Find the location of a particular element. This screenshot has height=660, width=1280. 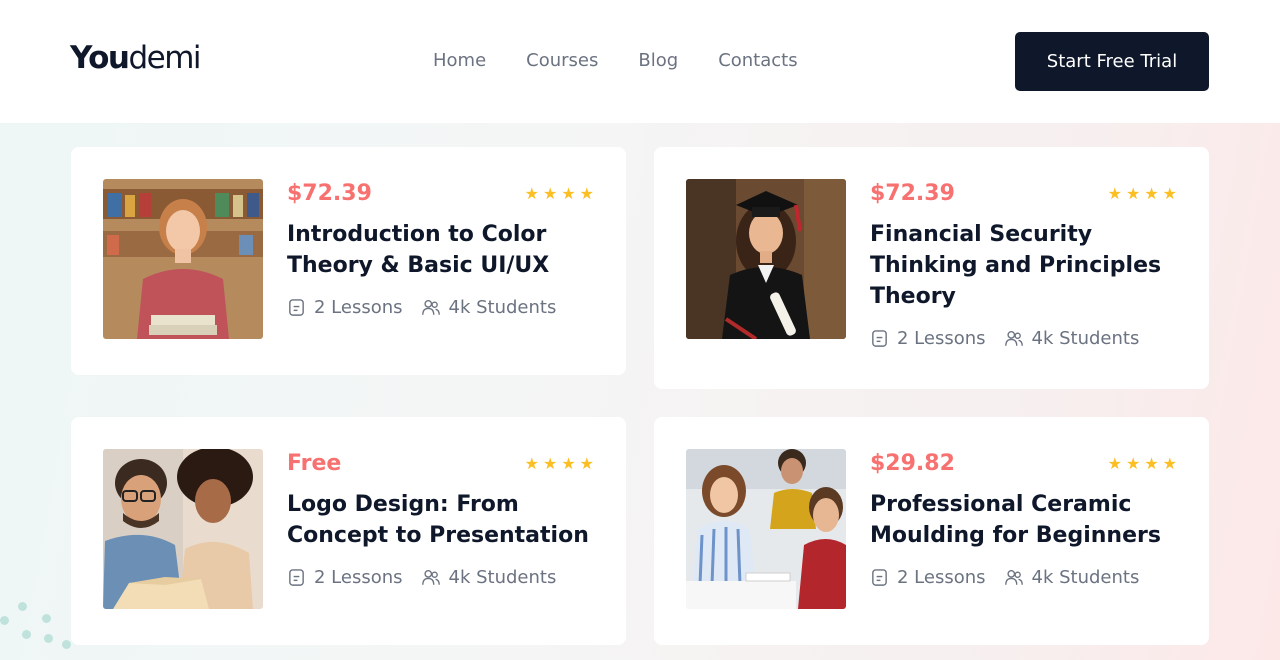

nav-contacts: Contacts is located at coordinates (757, 60).